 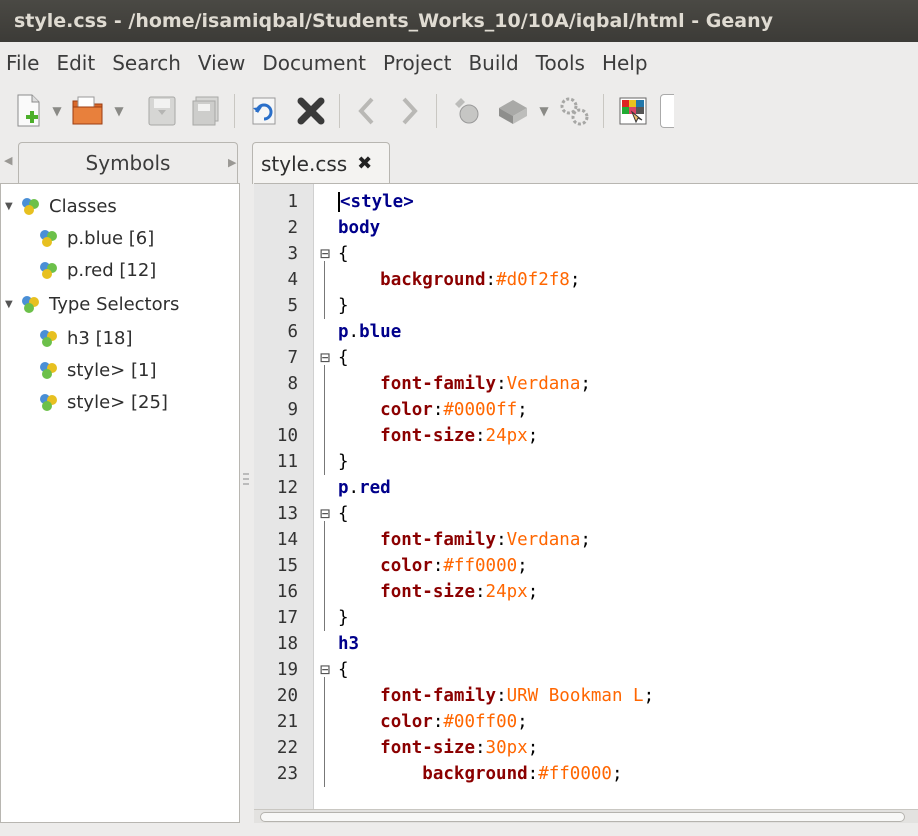 What do you see at coordinates (574, 111) in the screenshot?
I see `execute-icon` at bounding box center [574, 111].